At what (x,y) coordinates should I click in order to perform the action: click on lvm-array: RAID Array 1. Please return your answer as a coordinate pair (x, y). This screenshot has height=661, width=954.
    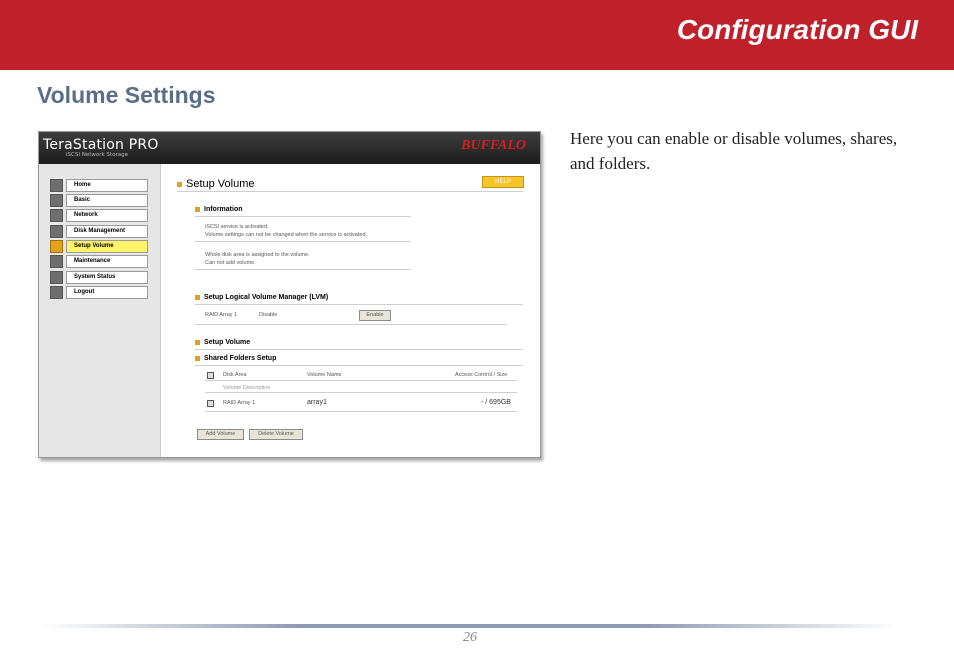
    Looking at the image, I should click on (221, 315).